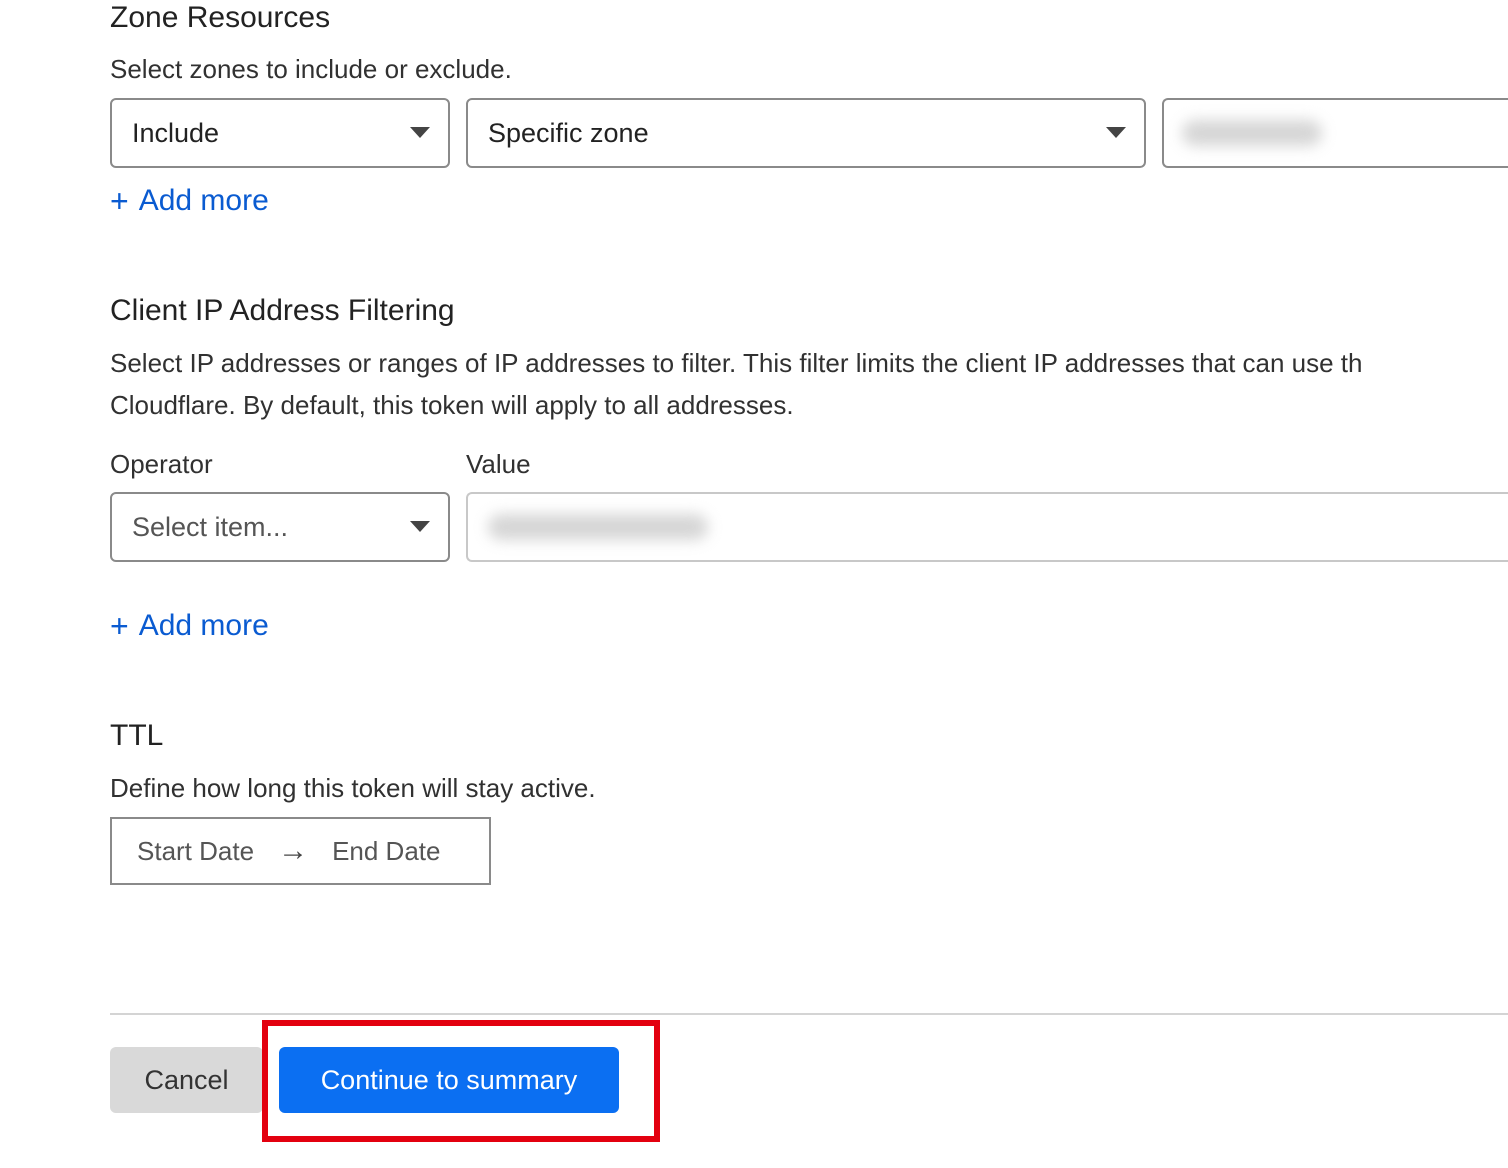 This screenshot has width=1508, height=1168. Describe the element at coordinates (1252, 133) in the screenshot. I see `redacted-zone-value` at that location.